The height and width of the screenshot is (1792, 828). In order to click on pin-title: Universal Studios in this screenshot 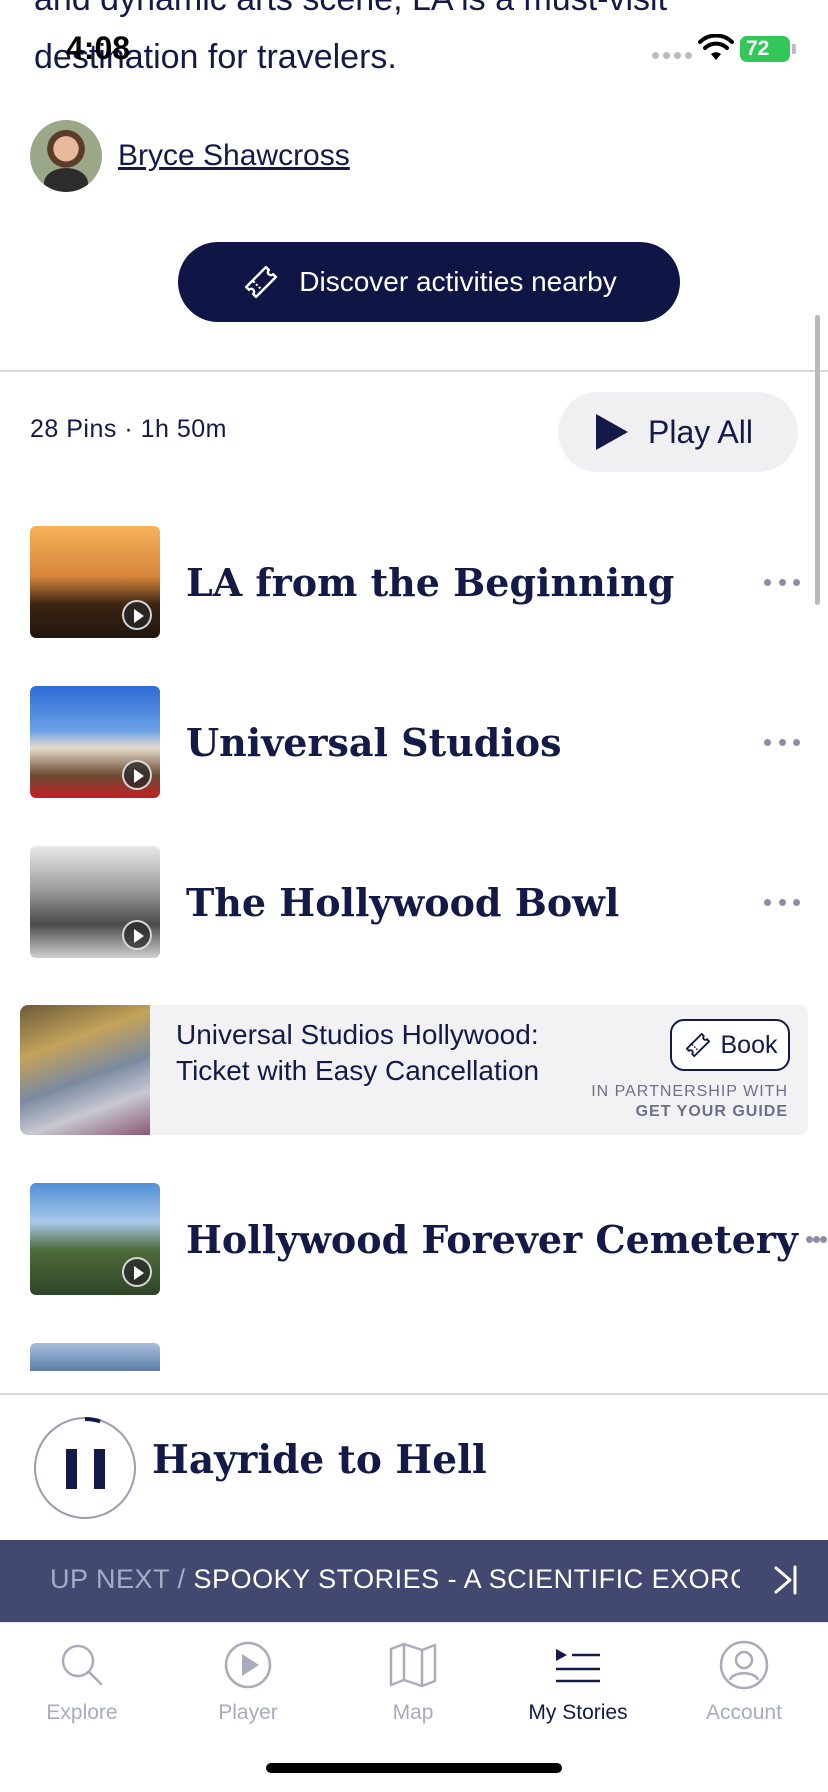, I will do `click(374, 742)`.